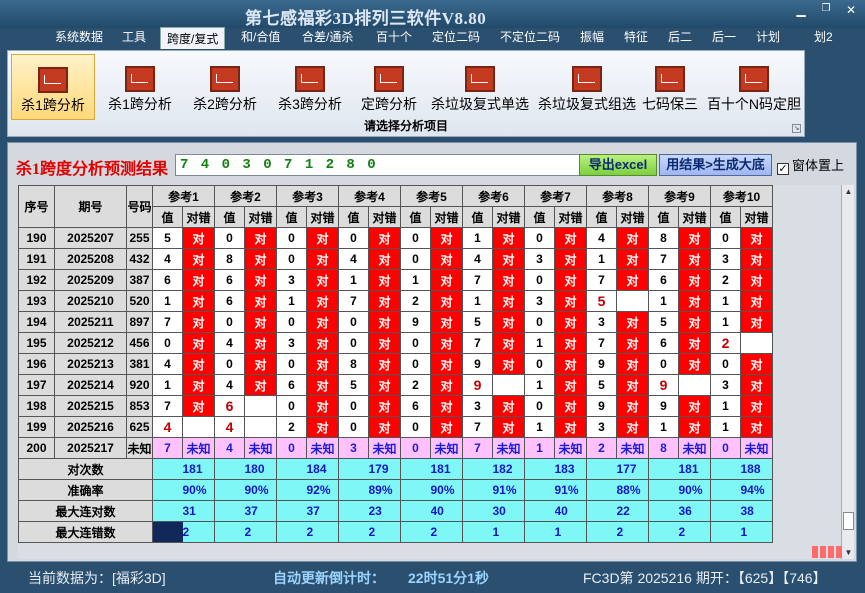 Image resolution: width=865 pixels, height=593 pixels. I want to click on ref-group-header: 参考10, so click(741, 196).